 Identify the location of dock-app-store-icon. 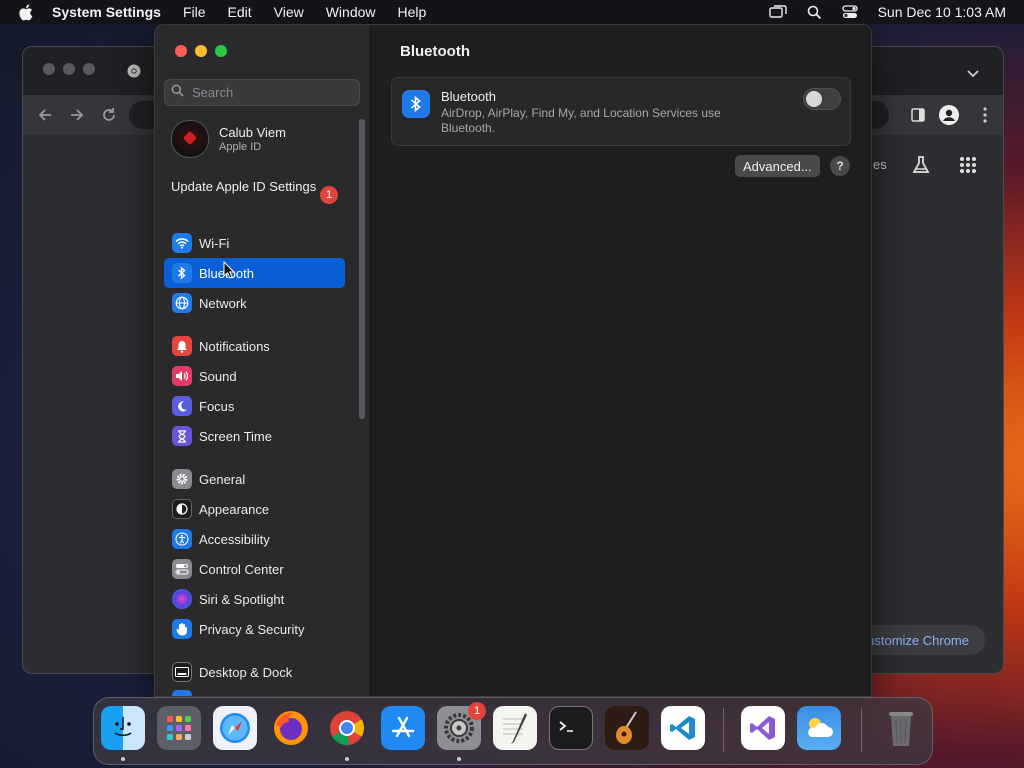
(403, 728).